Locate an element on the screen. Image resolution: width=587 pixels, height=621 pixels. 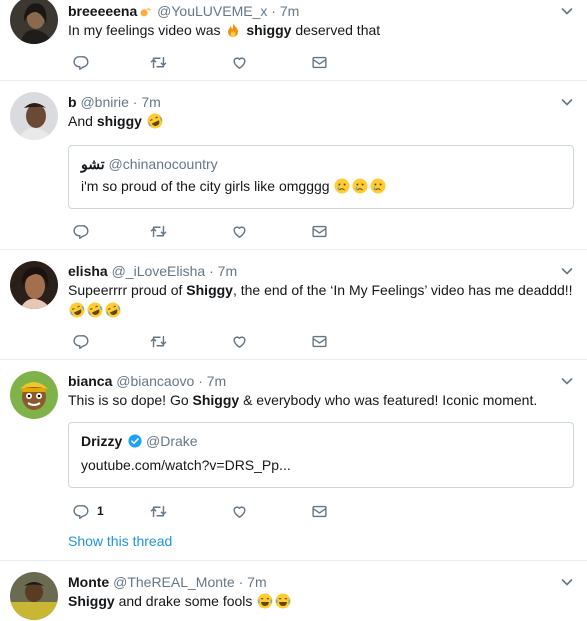
display-name: Monte is located at coordinates (88, 582).